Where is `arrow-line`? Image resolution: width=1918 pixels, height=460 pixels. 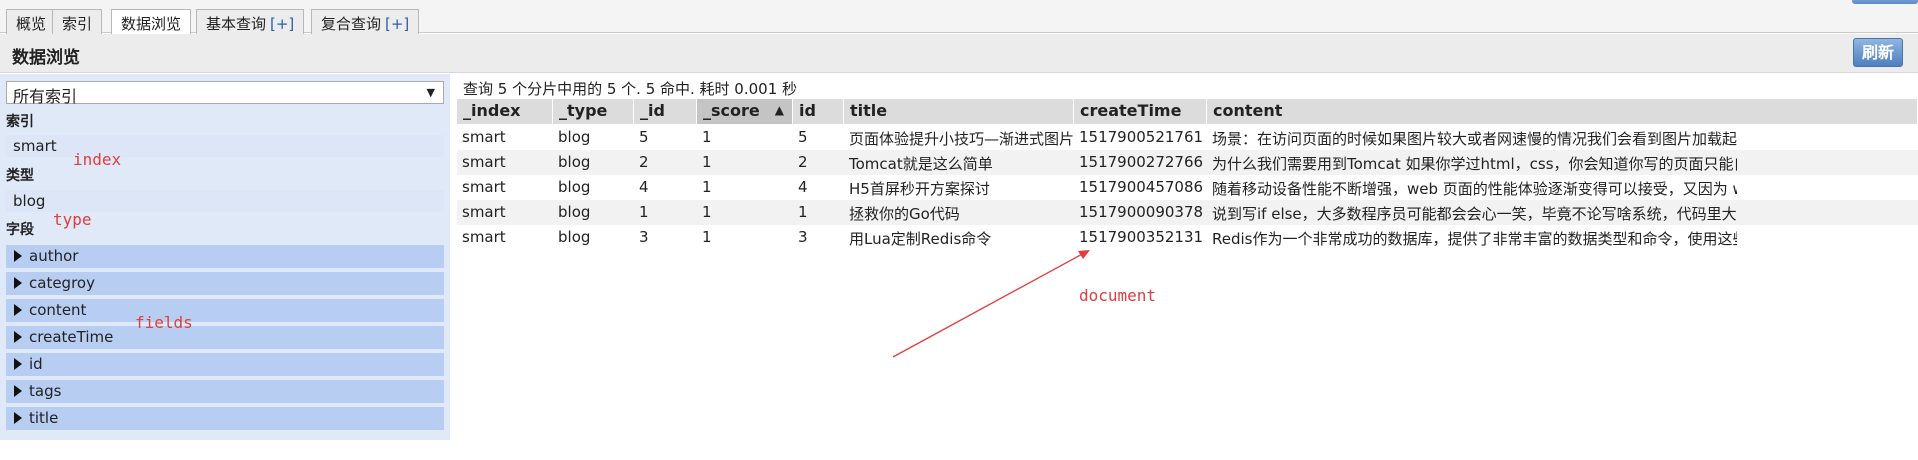
arrow-line is located at coordinates (989, 304).